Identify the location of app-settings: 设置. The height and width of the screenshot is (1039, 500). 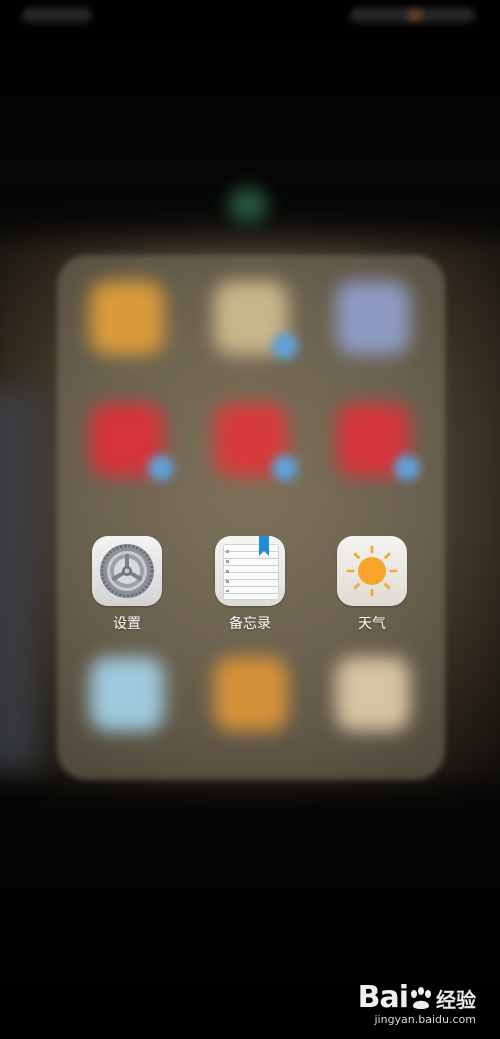
(127, 584).